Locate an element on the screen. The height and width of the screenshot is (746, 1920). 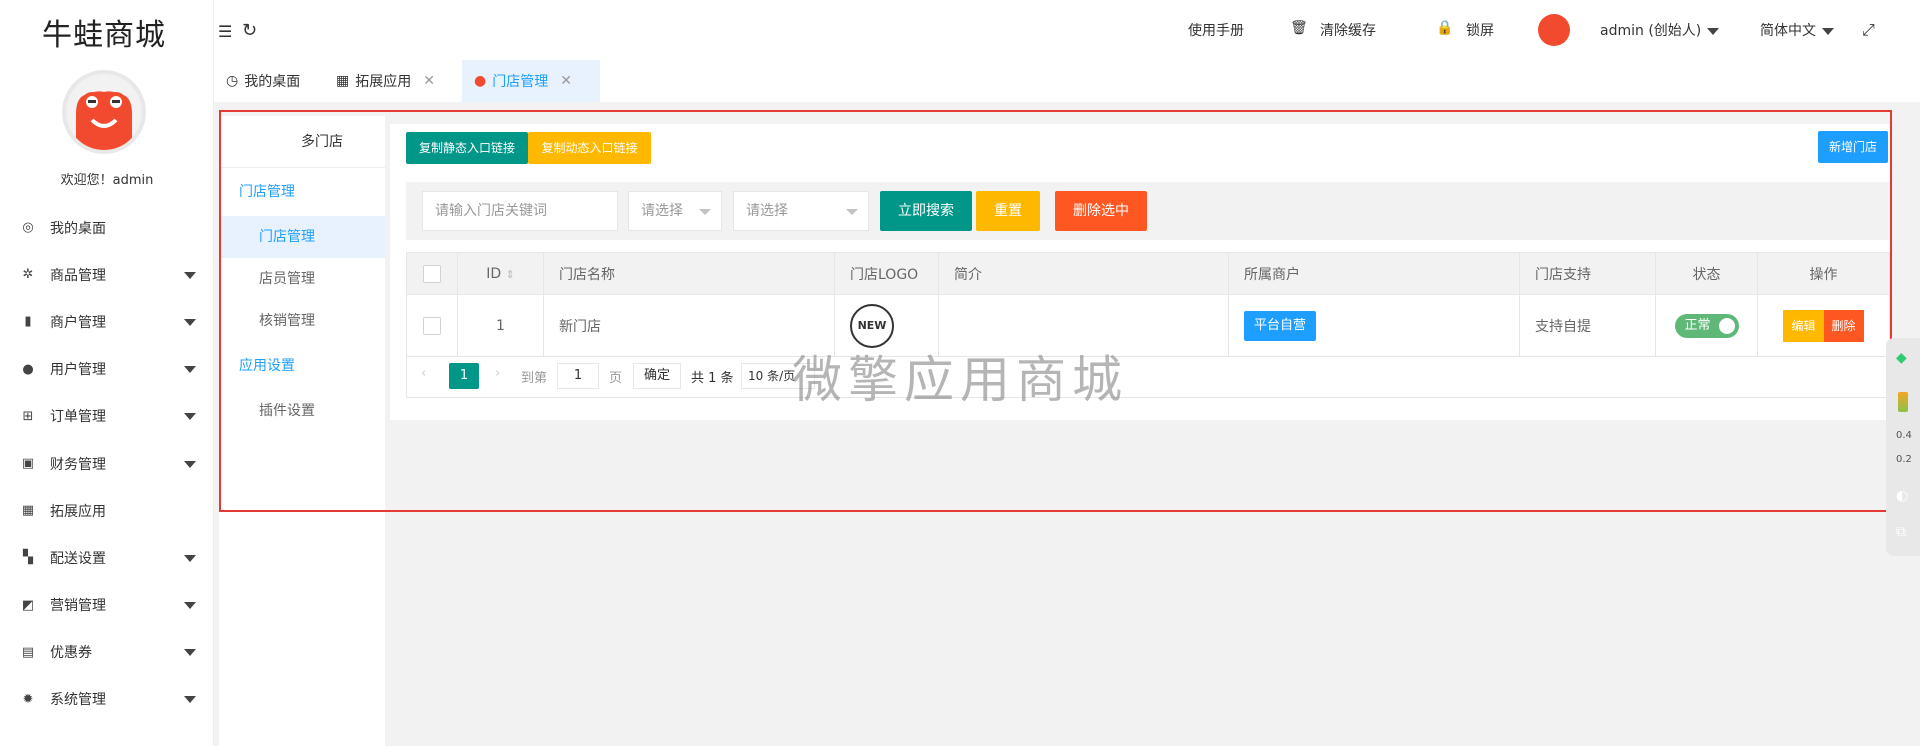
user-name: admin (创始人) is located at coordinates (1651, 31).